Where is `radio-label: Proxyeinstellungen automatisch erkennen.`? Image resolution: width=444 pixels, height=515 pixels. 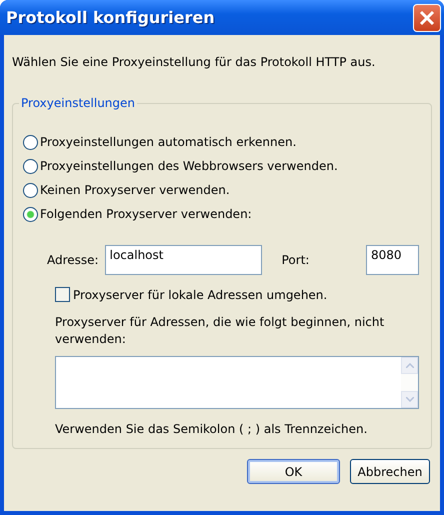 radio-label: Proxyeinstellungen automatisch erkennen. is located at coordinates (168, 142).